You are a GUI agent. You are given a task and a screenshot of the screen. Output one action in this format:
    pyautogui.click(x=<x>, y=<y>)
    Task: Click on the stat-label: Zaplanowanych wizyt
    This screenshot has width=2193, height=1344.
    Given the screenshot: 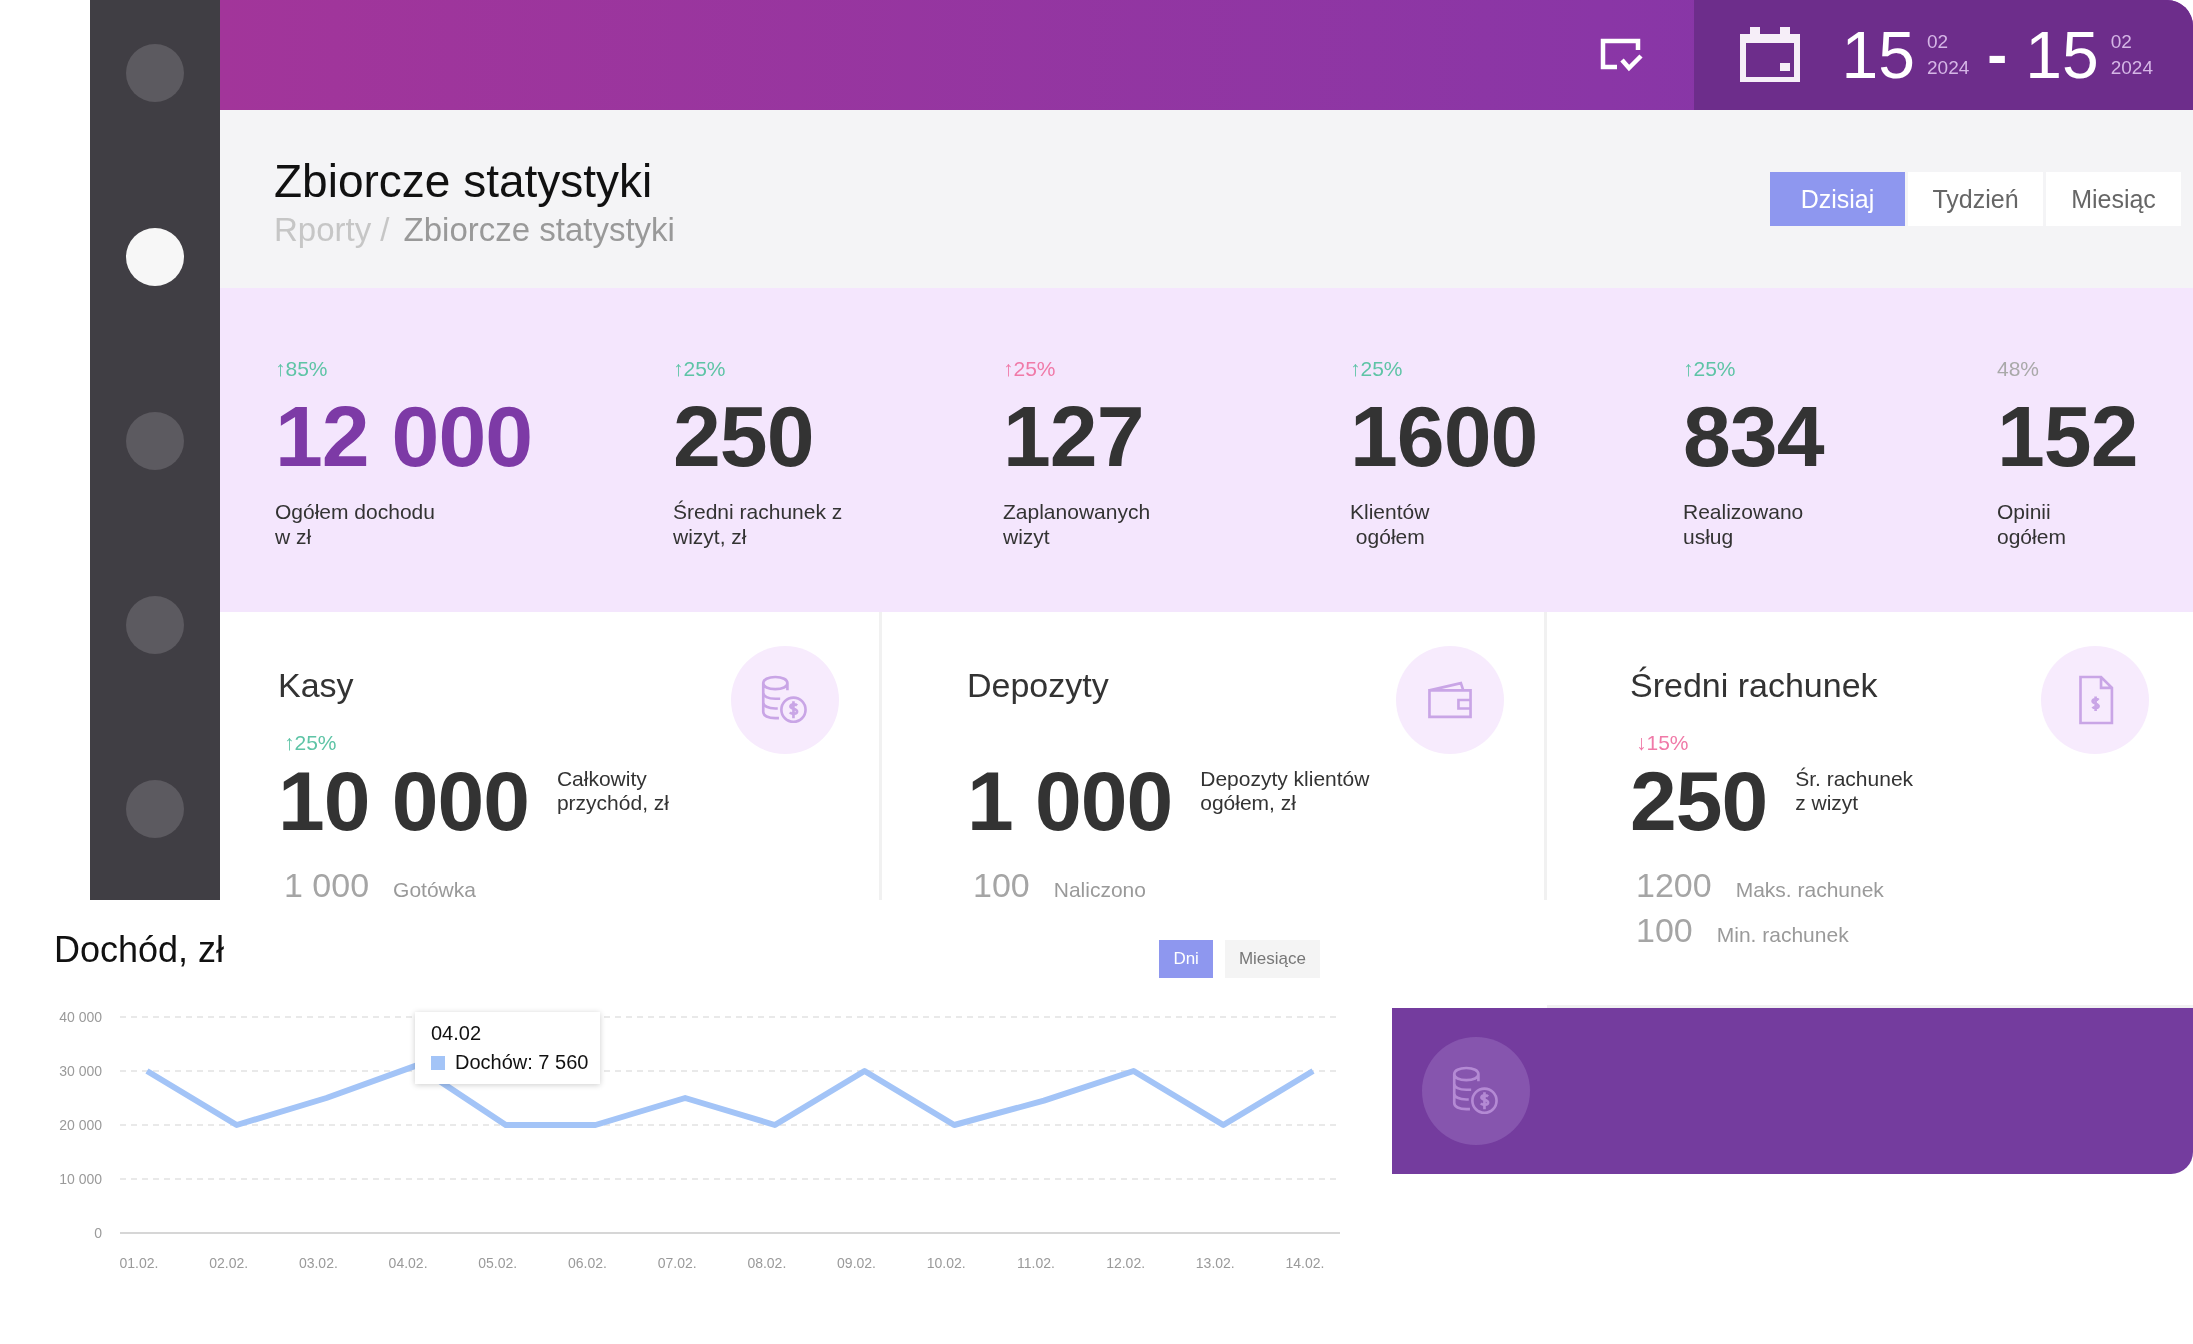 What is the action you would take?
    pyautogui.click(x=1077, y=524)
    